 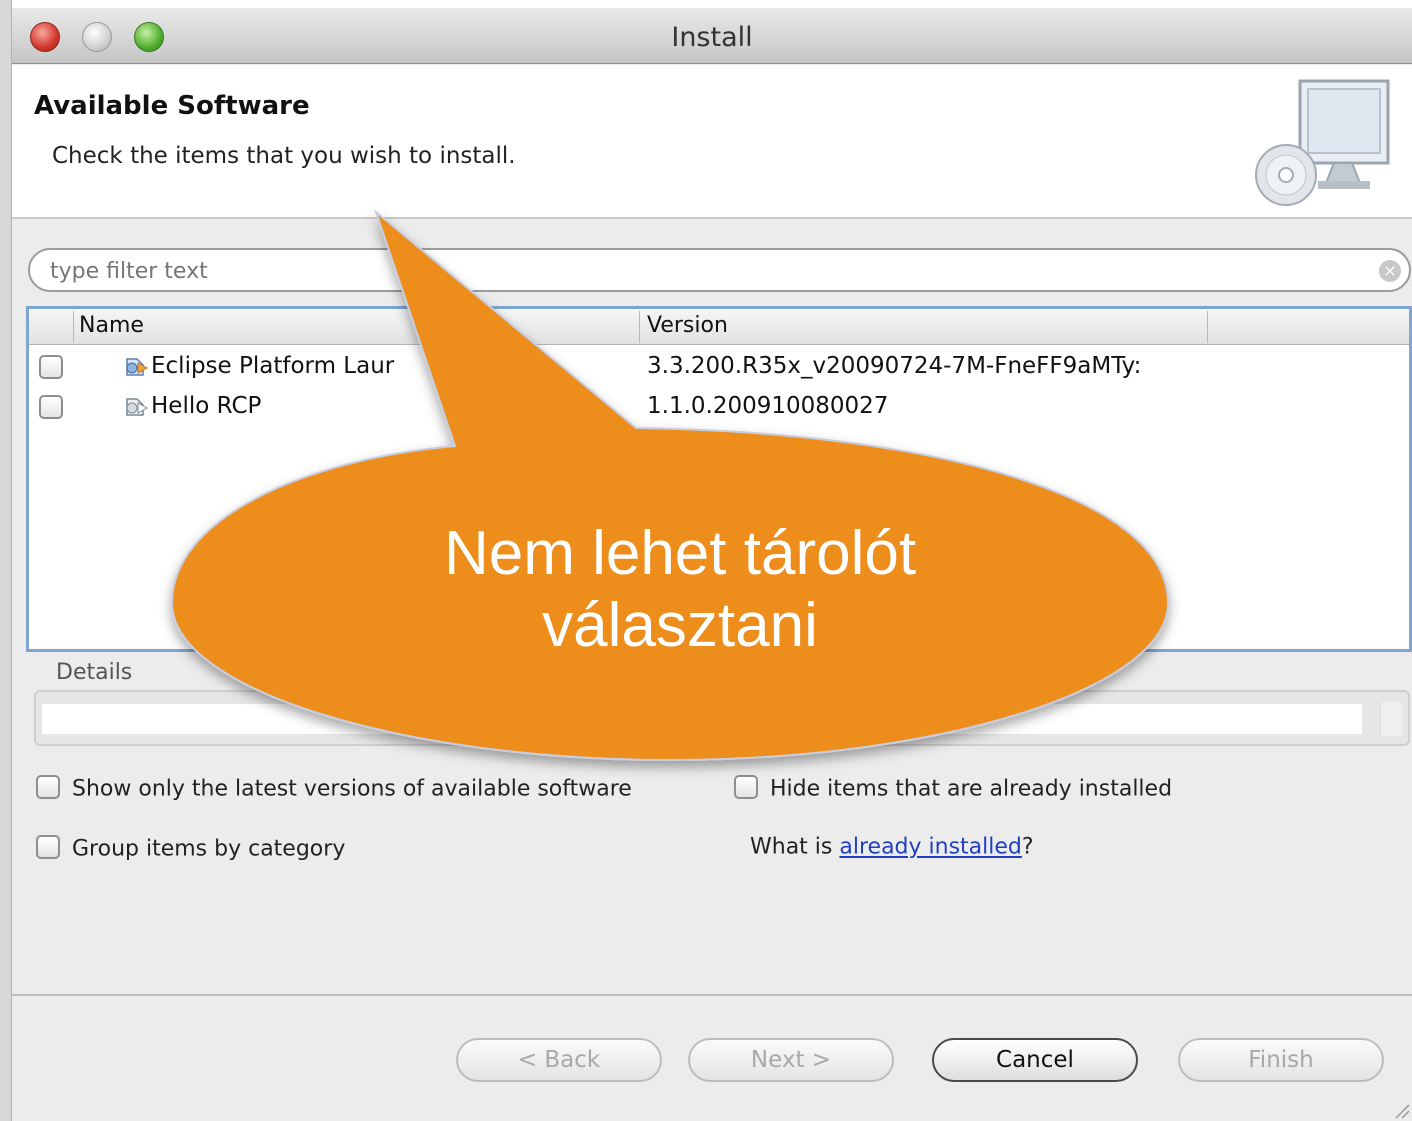 I want to click on resize-grip-icon, so click(x=1401, y=1110).